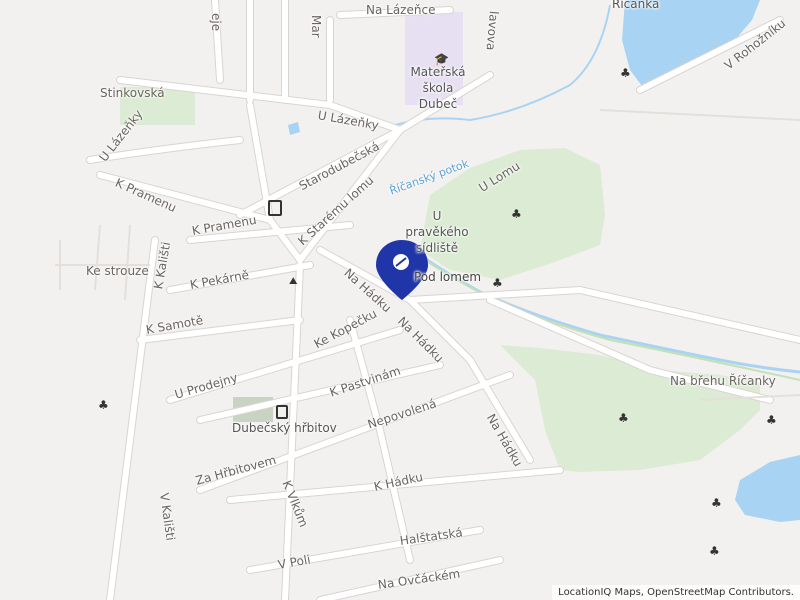  I want to click on poi-label-cemetery: Dubečský hřbitov, so click(284, 428).